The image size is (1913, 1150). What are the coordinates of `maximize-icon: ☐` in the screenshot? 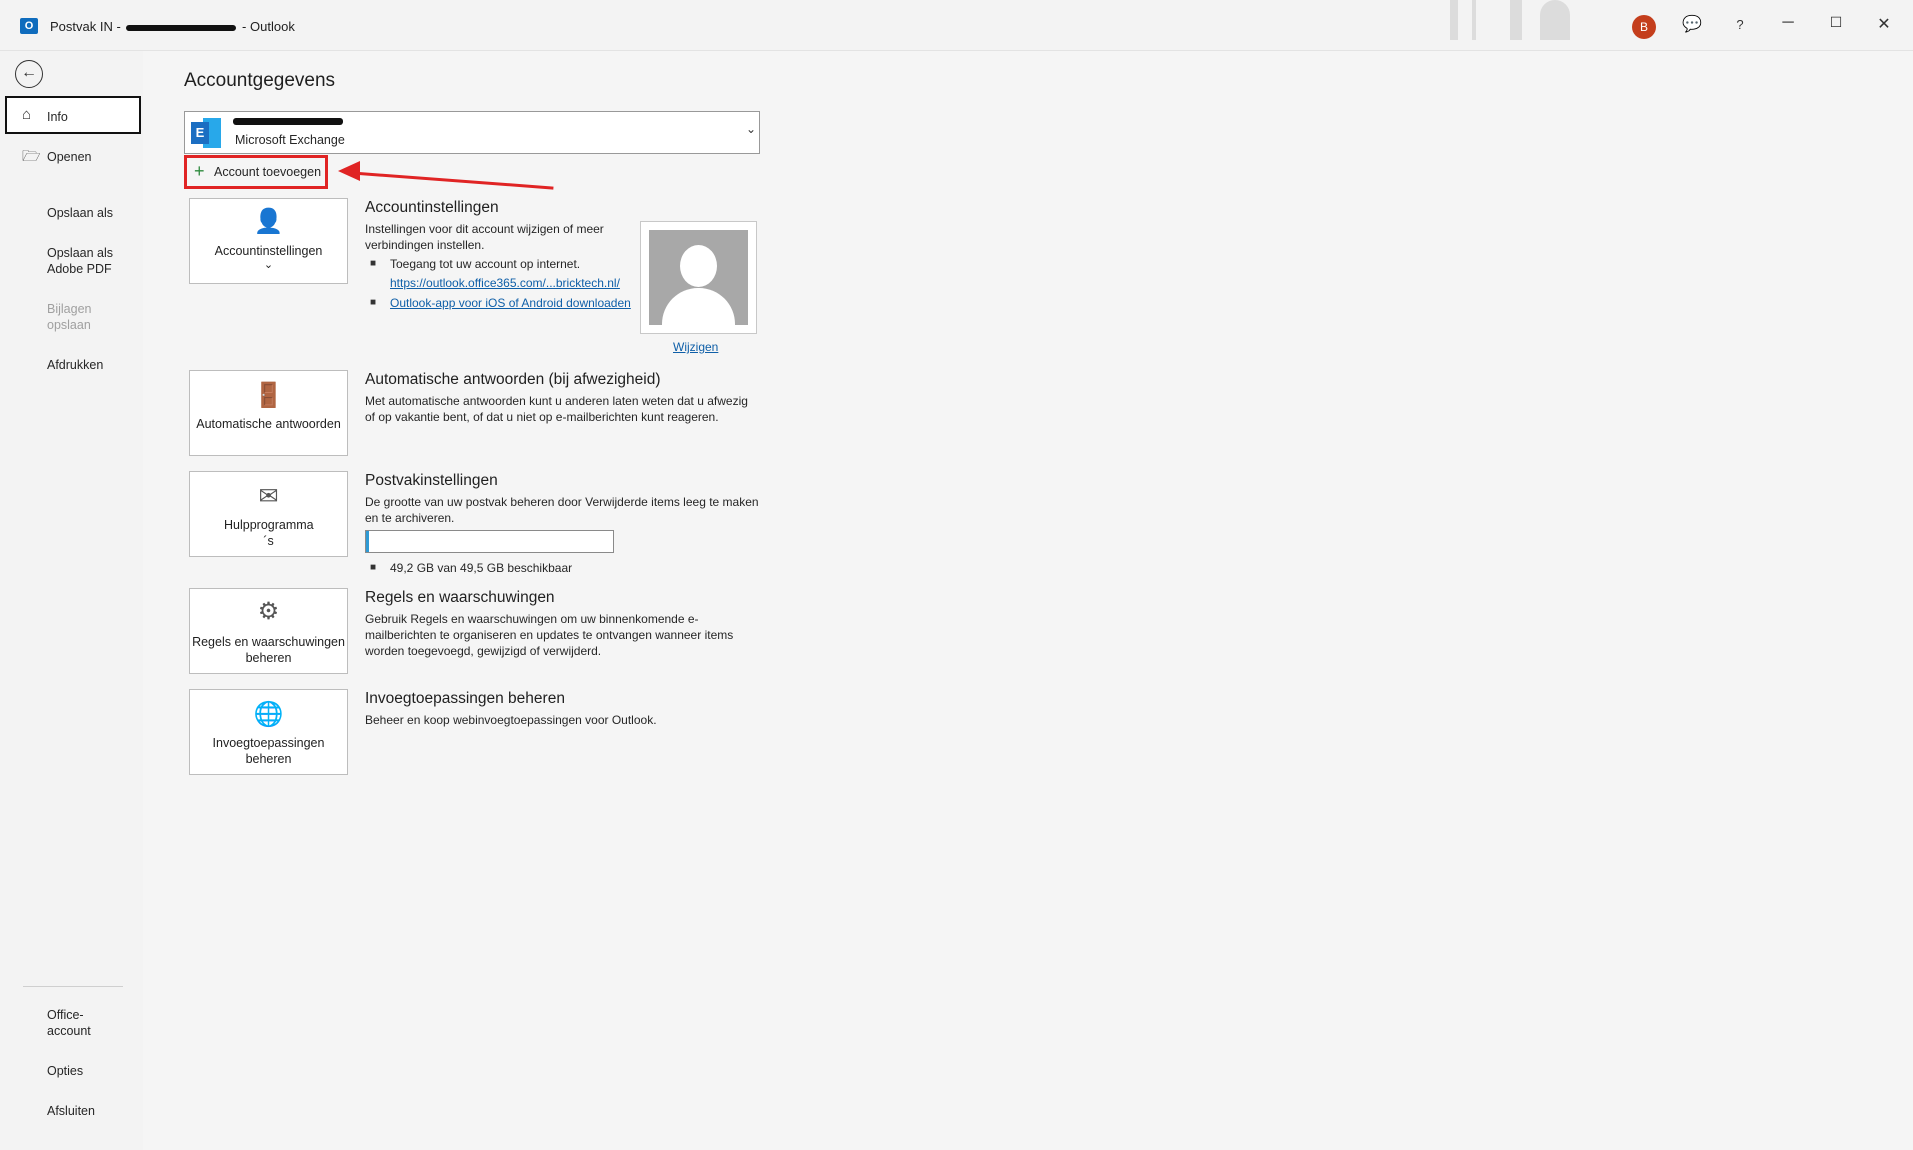 It's located at (1836, 22).